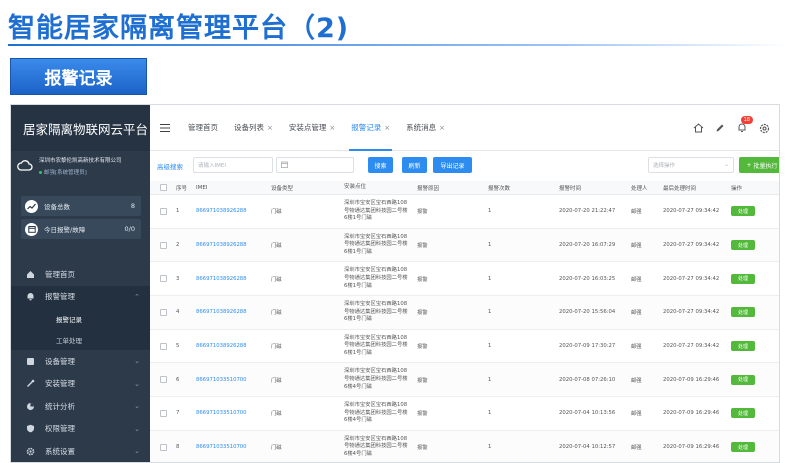 The image size is (790, 463). Describe the element at coordinates (80, 296) in the screenshot. I see `sidebar-item-alarm: 报警管理 ⌃` at that location.